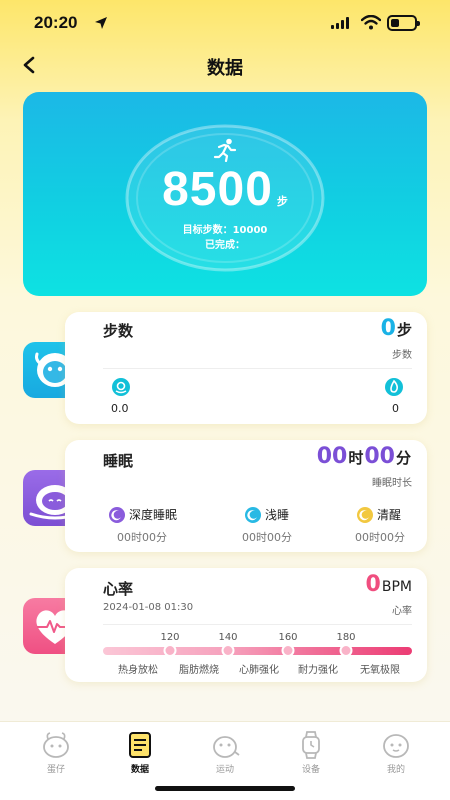 The image size is (450, 800). Describe the element at coordinates (164, 525) in the screenshot. I see `deep-sleep-stat: 深度睡眠 00时00分` at that location.